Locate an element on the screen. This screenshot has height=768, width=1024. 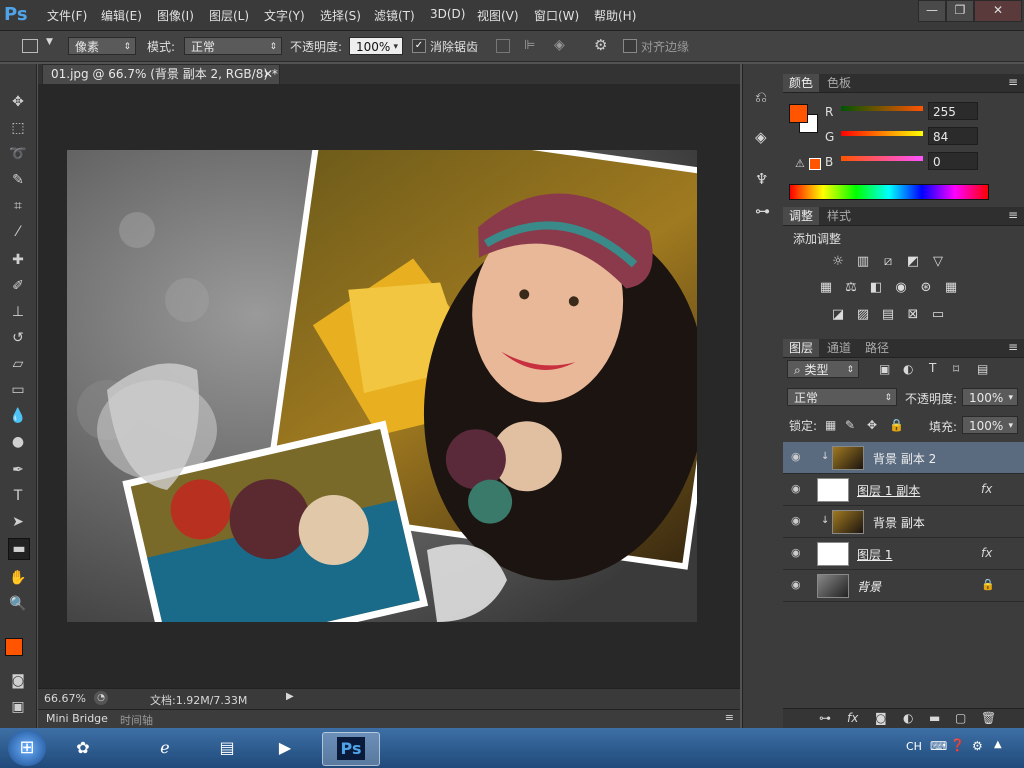
media-player-icon: ▶ is located at coordinates (285, 748).